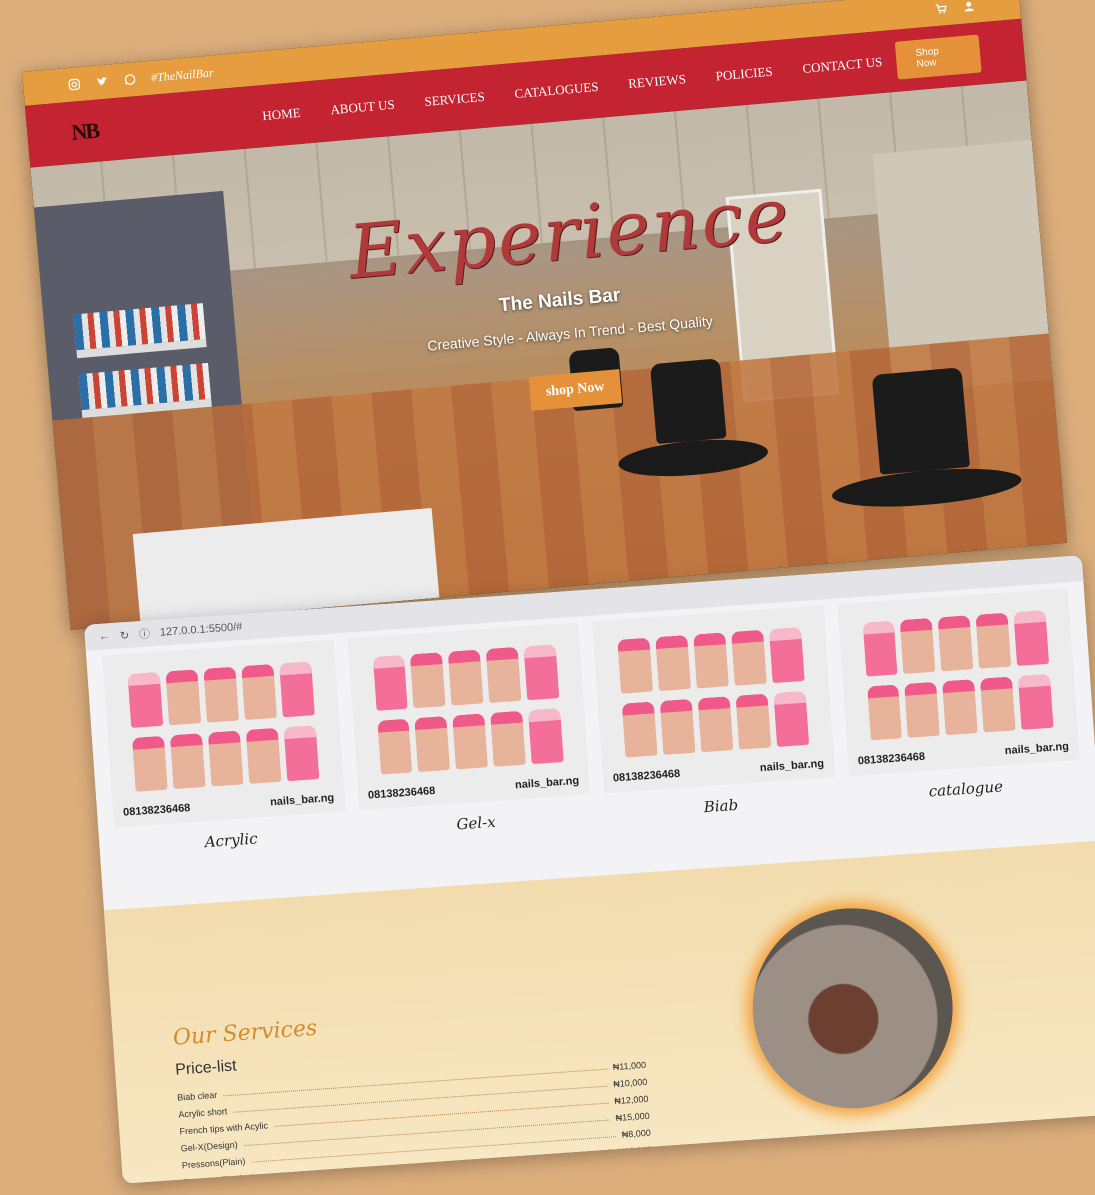 The image size is (1095, 1195). I want to click on nav-item-contact-us: CONTACT US, so click(842, 65).